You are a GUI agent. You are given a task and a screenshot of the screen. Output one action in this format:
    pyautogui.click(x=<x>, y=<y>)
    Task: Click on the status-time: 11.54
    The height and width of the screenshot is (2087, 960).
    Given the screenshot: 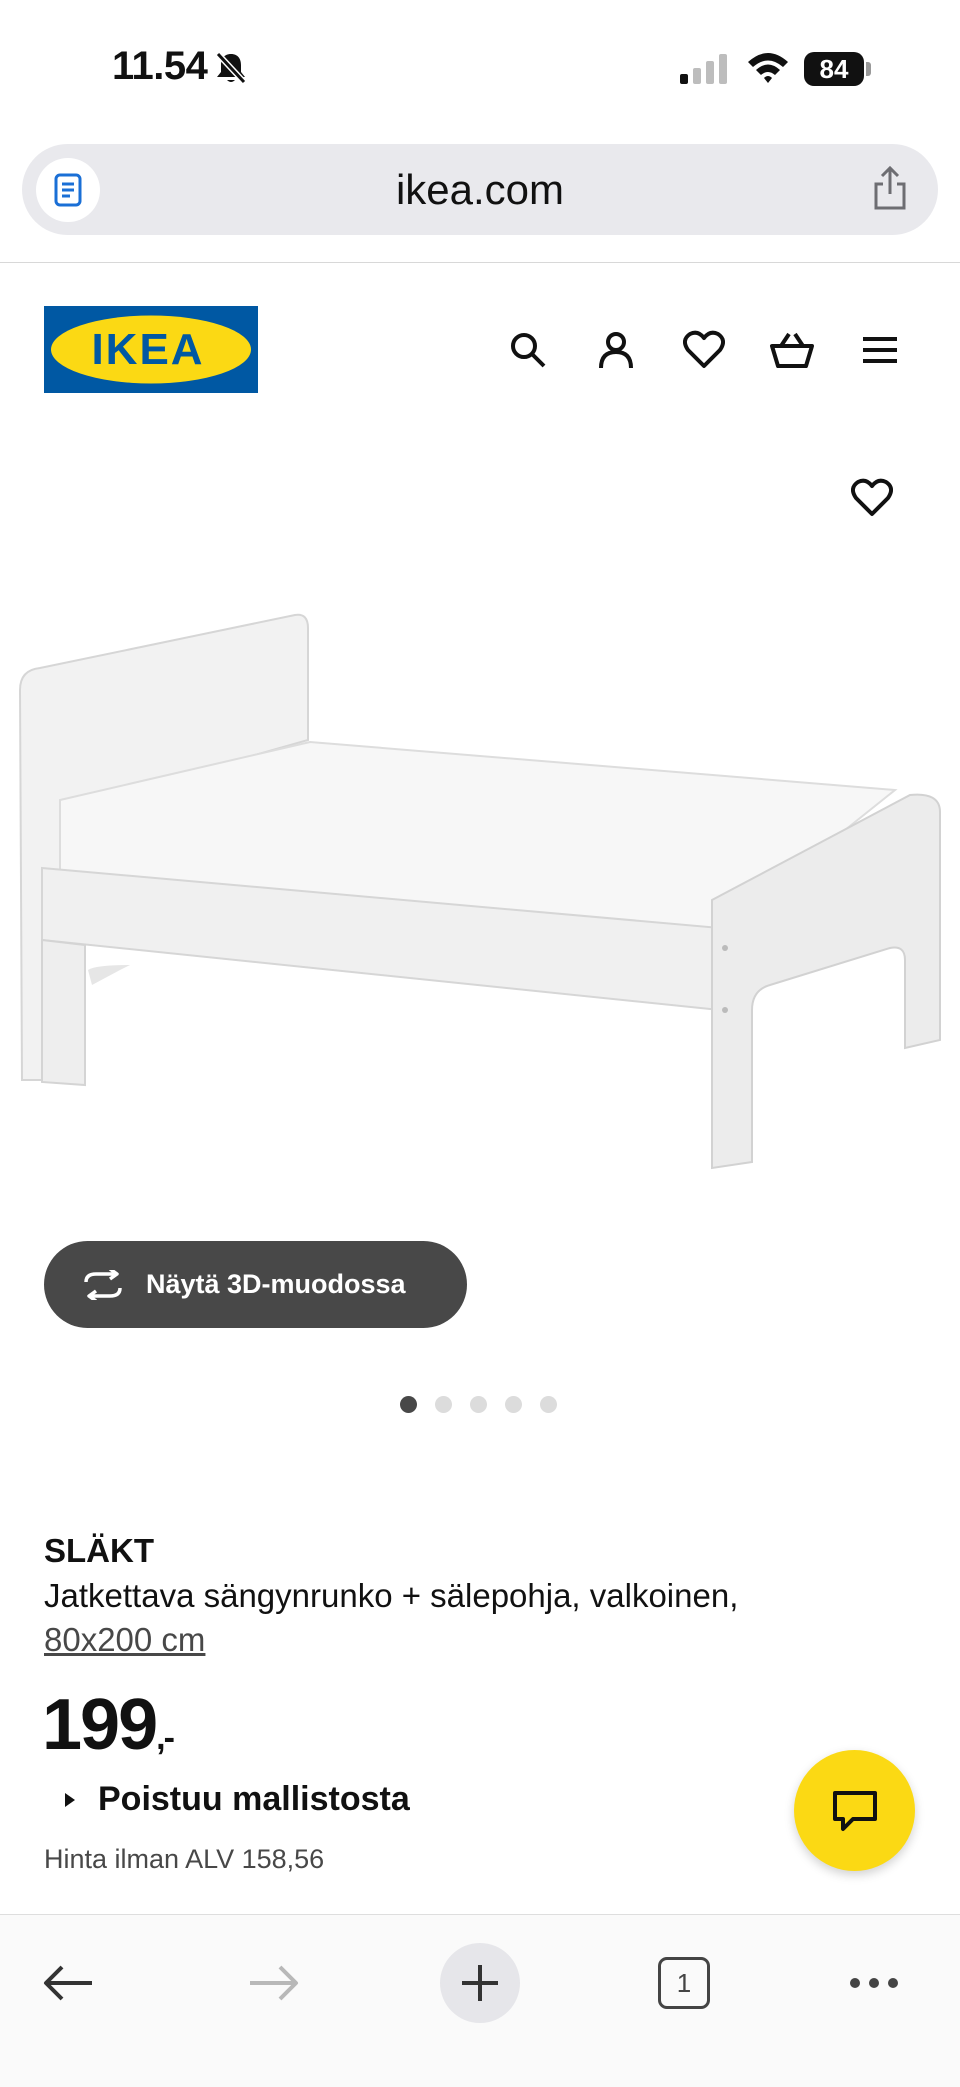 What is the action you would take?
    pyautogui.click(x=160, y=66)
    